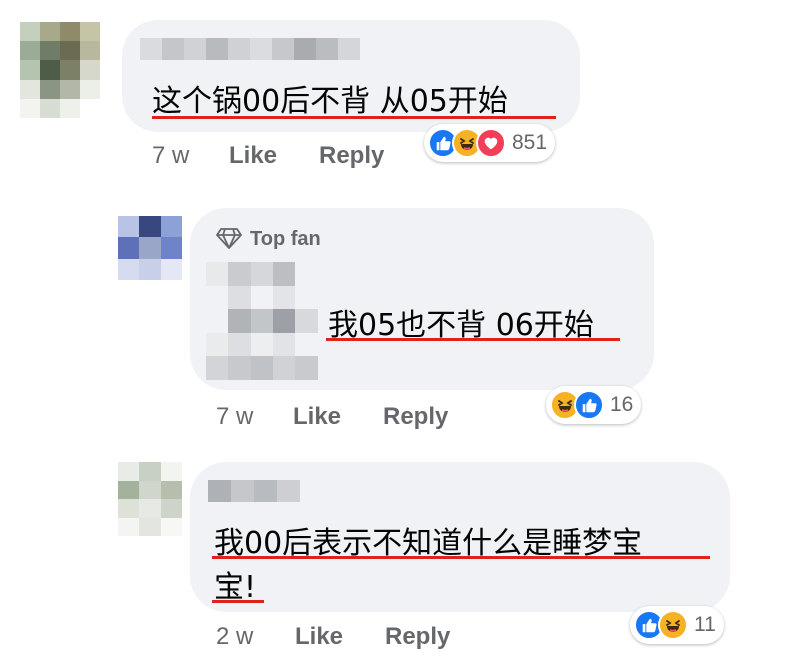 The image size is (800, 672). What do you see at coordinates (330, 101) in the screenshot?
I see `comment-text: 这个锅00后不背 从05开始` at bounding box center [330, 101].